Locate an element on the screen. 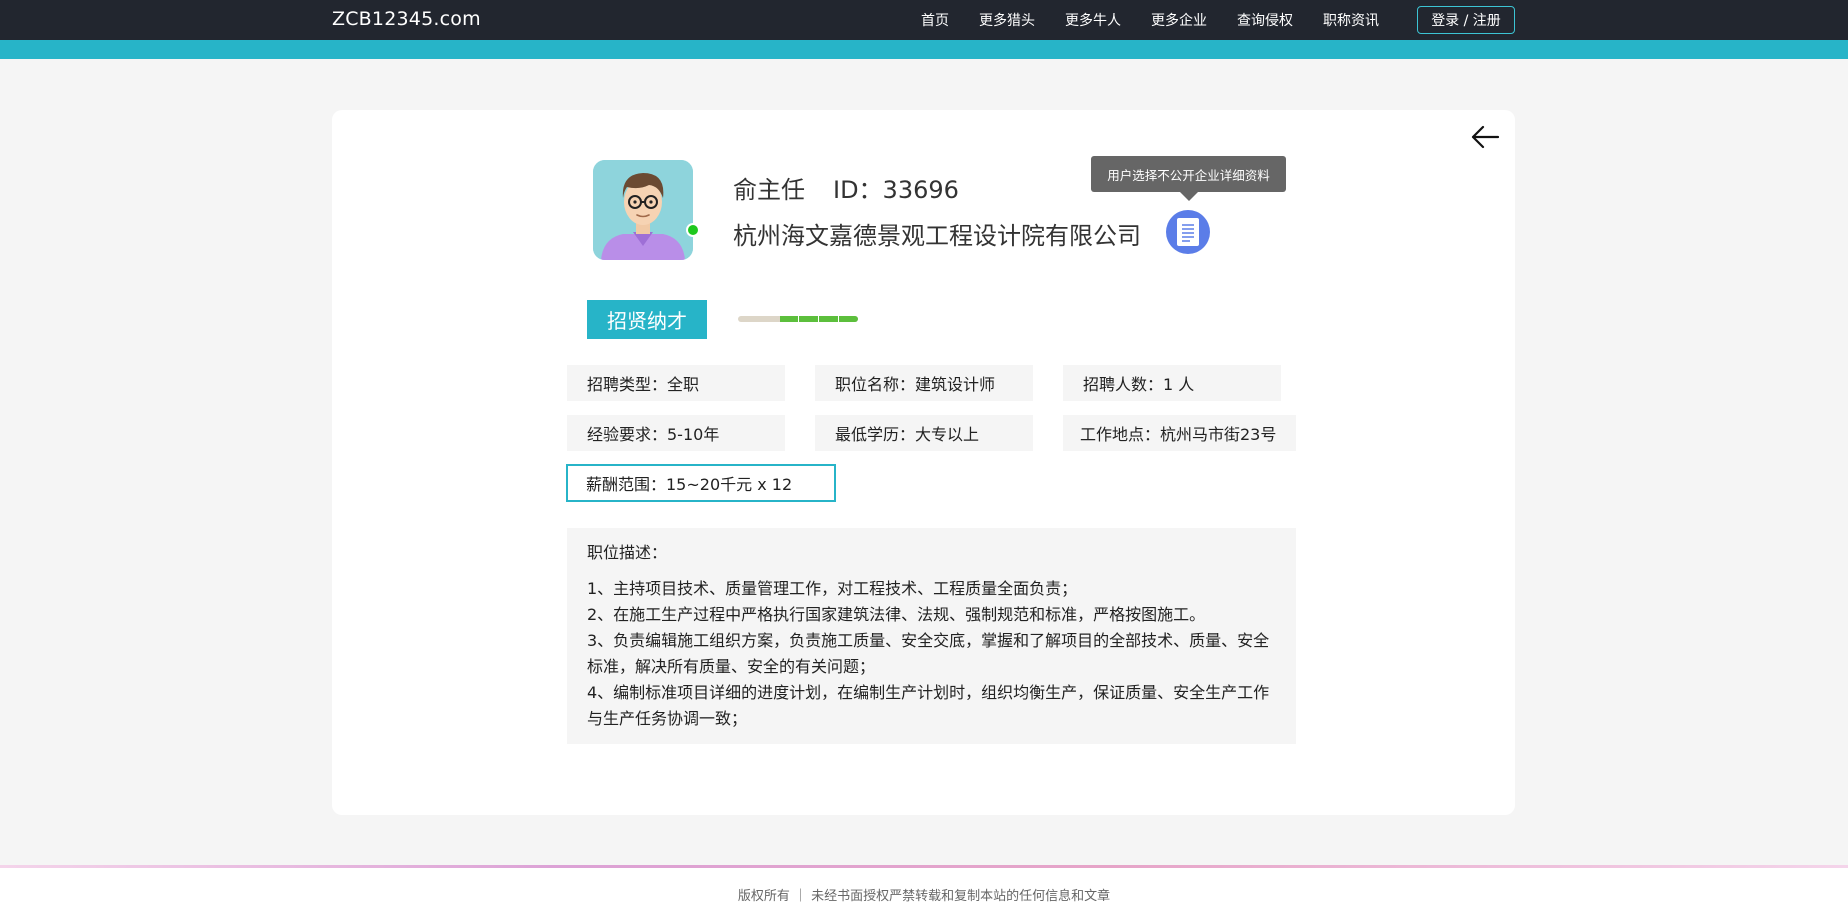 The height and width of the screenshot is (915, 1848). nav-home: 首页 is located at coordinates (935, 20).